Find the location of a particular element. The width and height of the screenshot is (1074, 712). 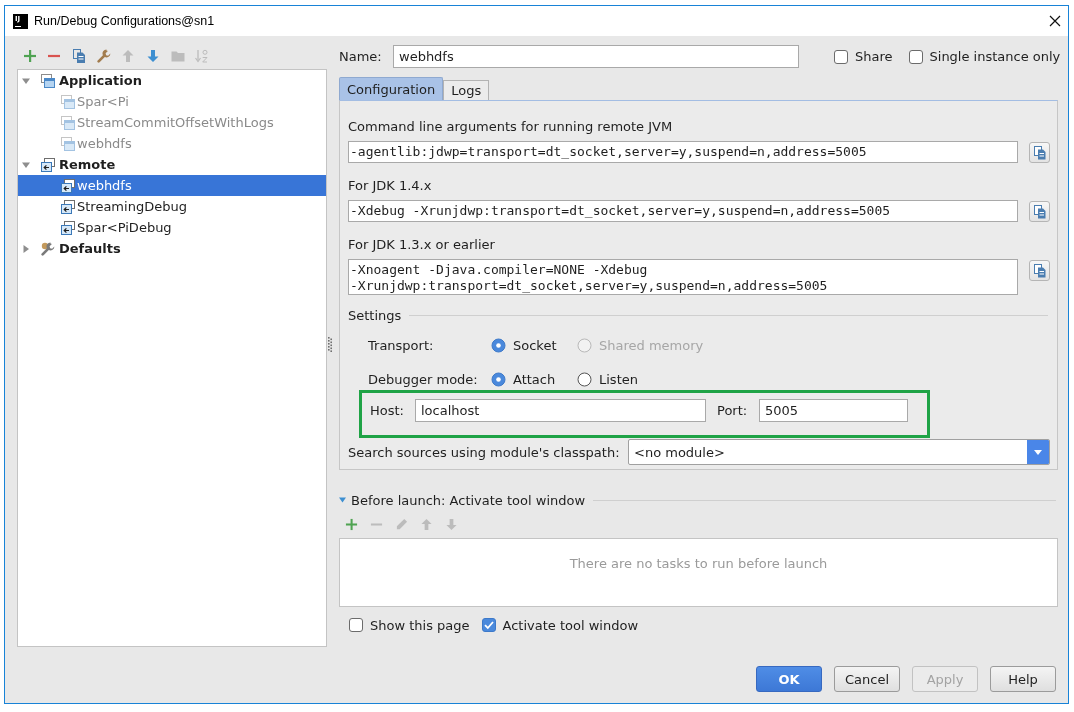

splitter-handle is located at coordinates (330, 344).